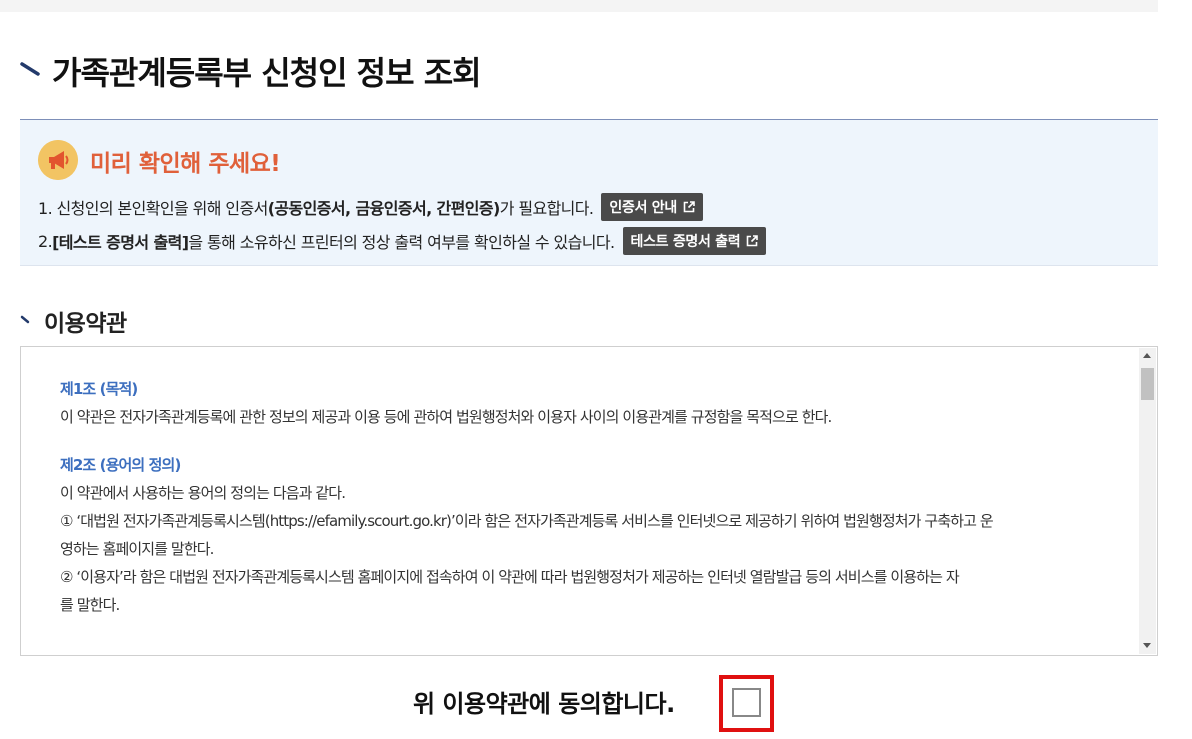 The height and width of the screenshot is (739, 1192). Describe the element at coordinates (185, 164) in the screenshot. I see `notice-heading: 미리 확인해 주세요!` at that location.